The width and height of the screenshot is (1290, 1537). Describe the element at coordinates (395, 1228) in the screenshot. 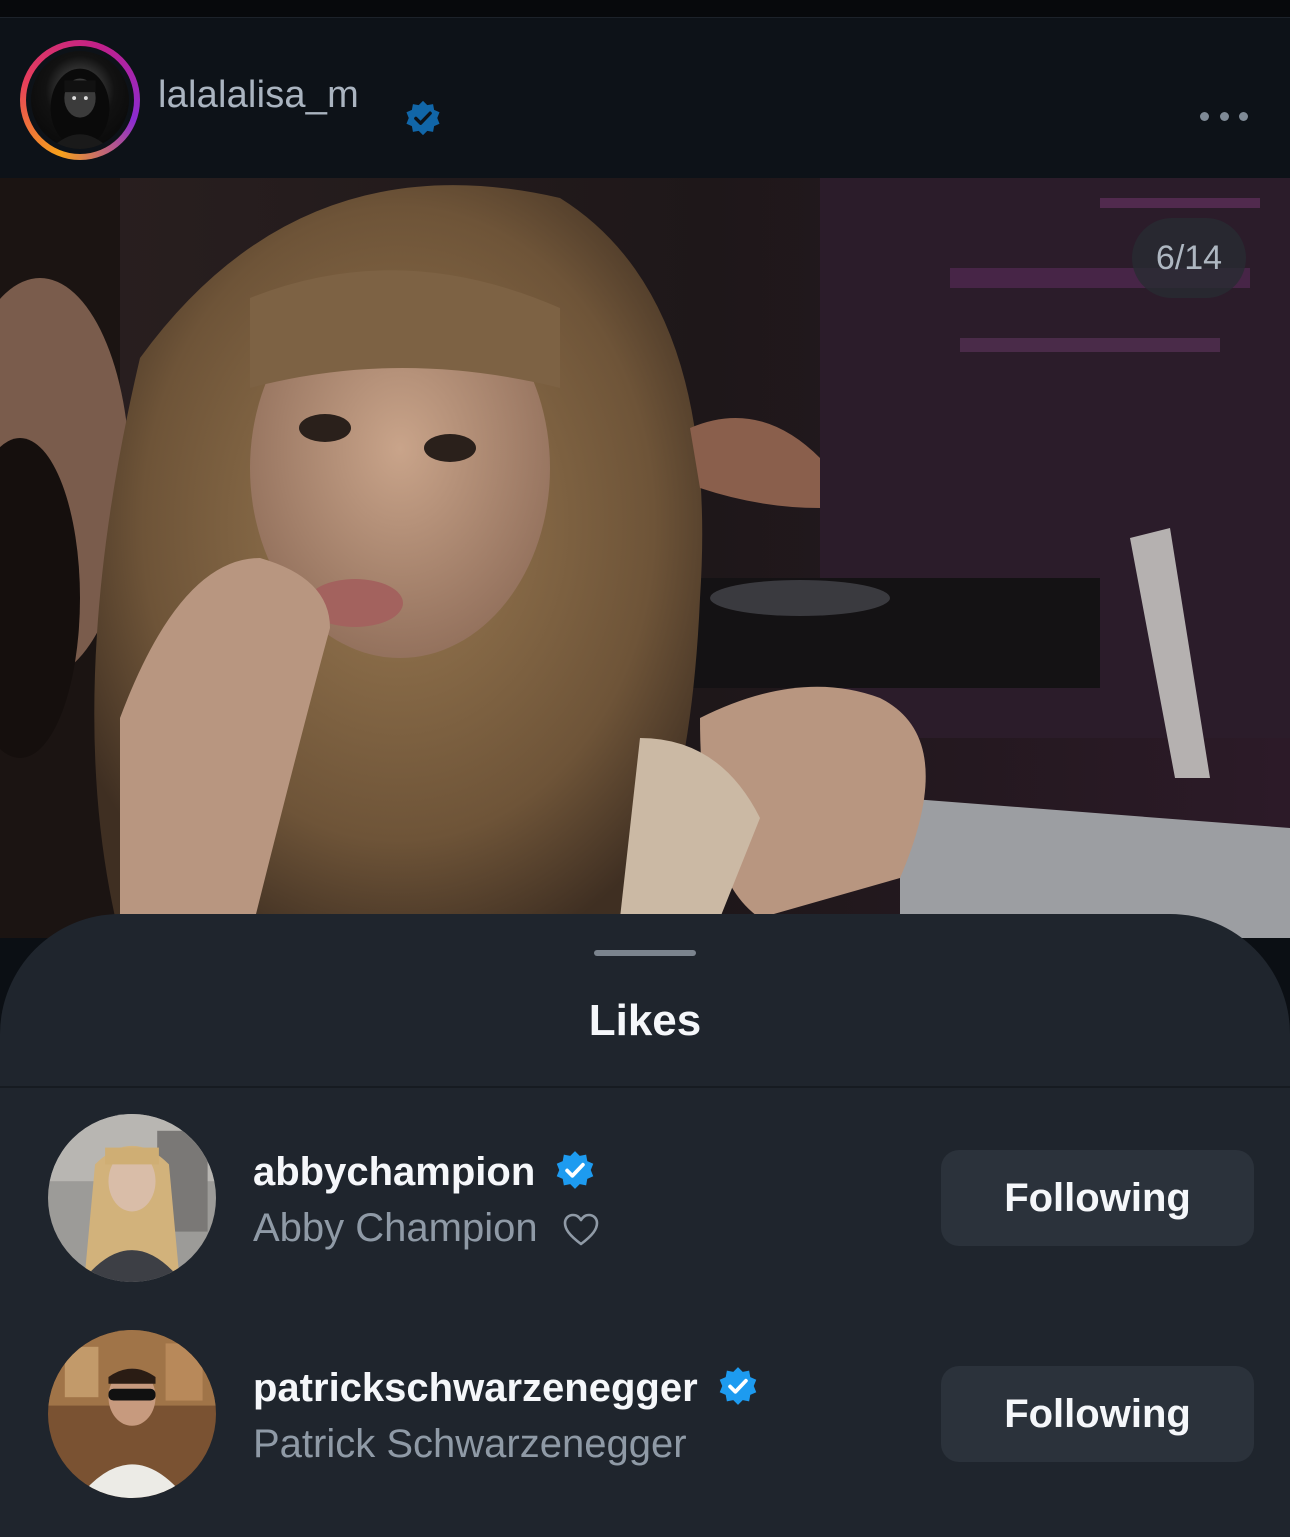

I see `user-full-name: Abby Champion` at that location.